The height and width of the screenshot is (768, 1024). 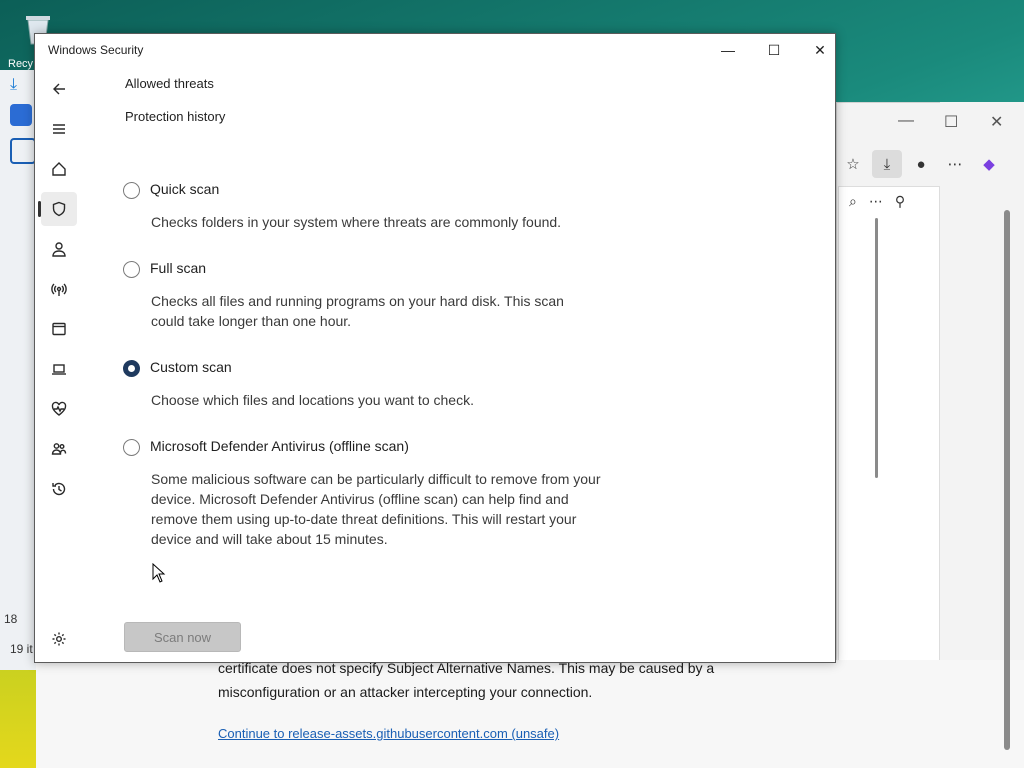 What do you see at coordinates (900, 201) in the screenshot?
I see `pin-icon: ⚲` at bounding box center [900, 201].